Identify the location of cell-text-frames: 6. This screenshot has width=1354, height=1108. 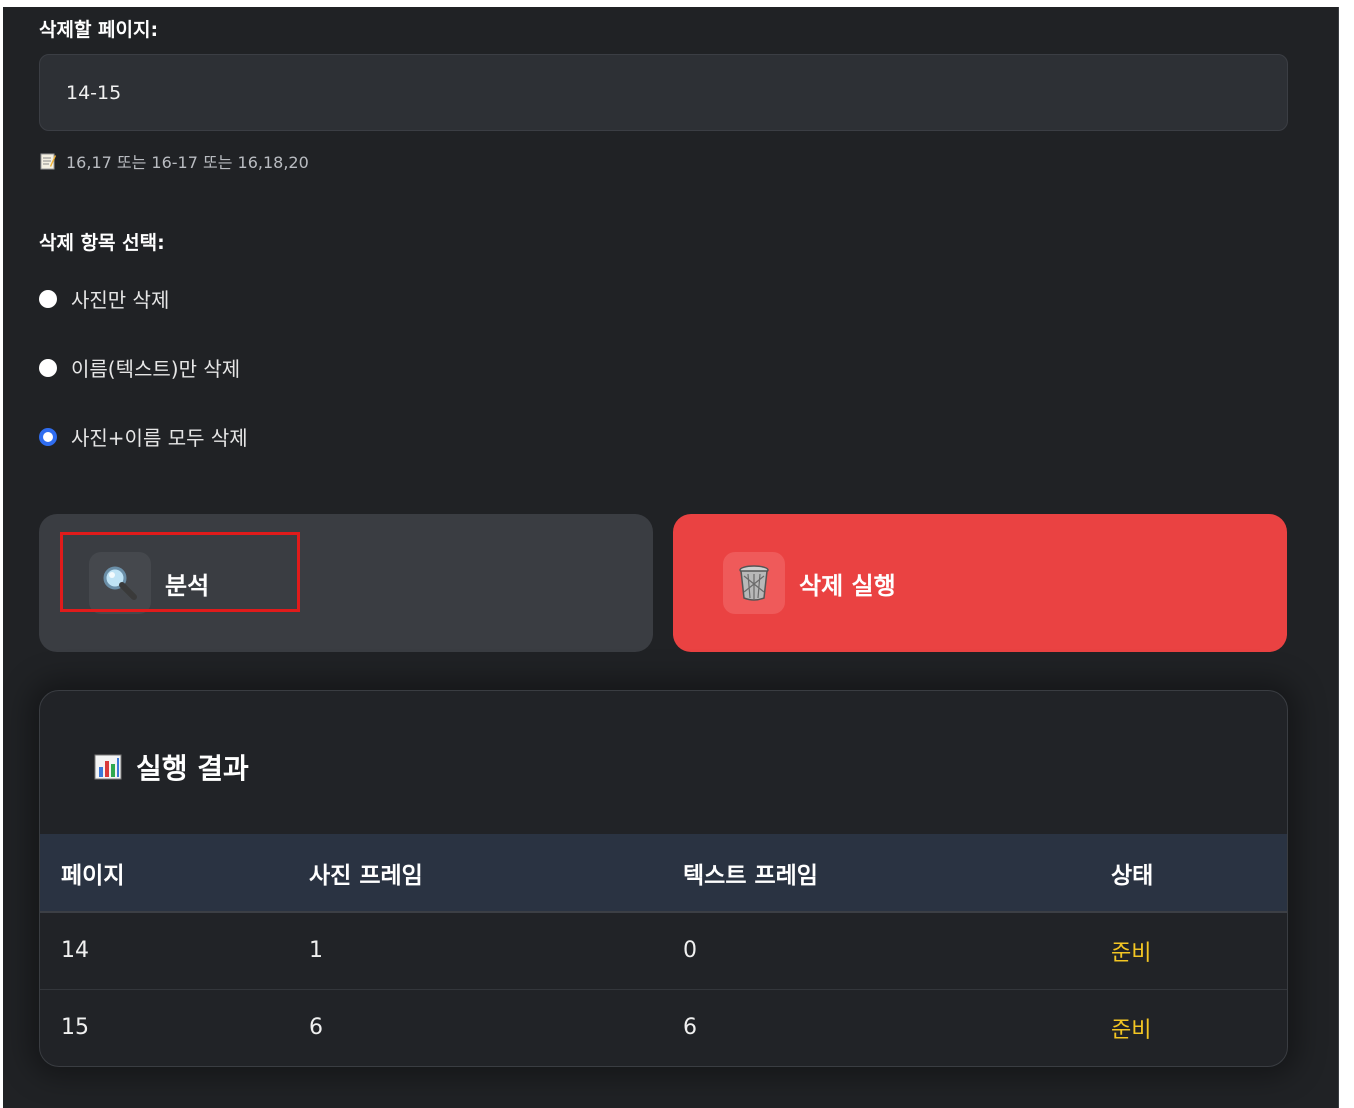
(690, 1028).